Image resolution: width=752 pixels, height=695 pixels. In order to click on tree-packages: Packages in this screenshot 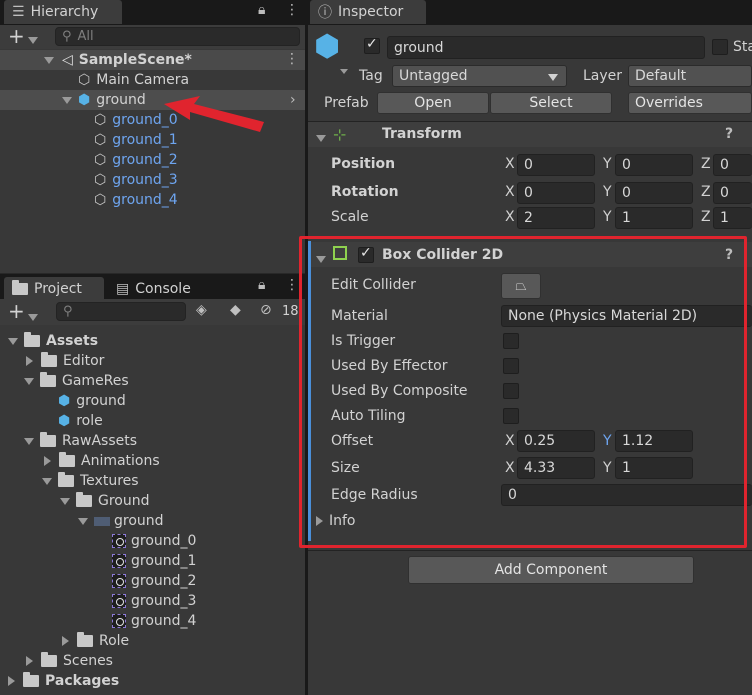, I will do `click(63, 681)`.